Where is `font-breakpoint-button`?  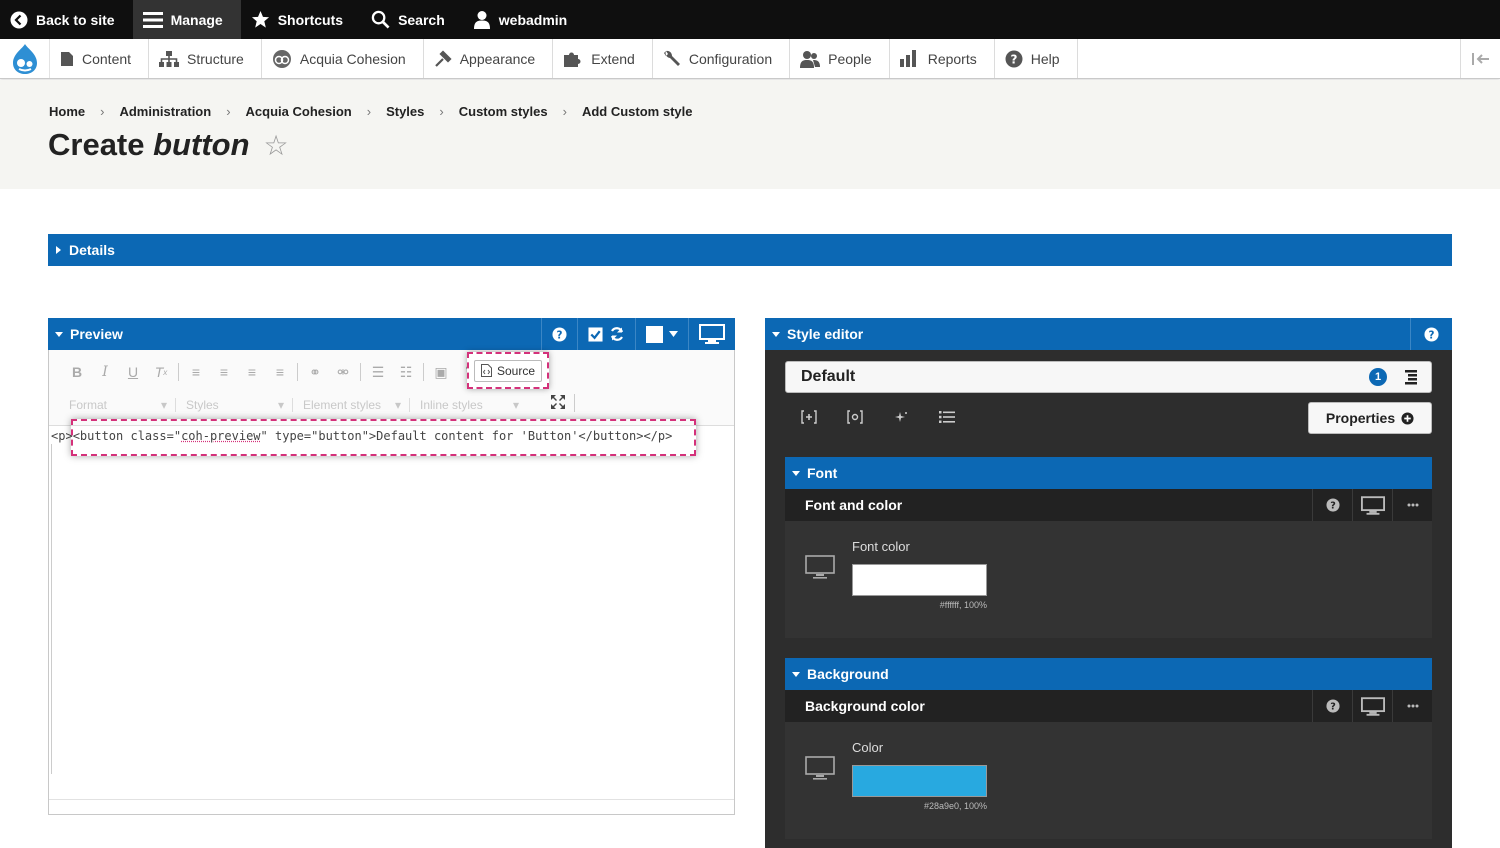
font-breakpoint-button is located at coordinates (1372, 505).